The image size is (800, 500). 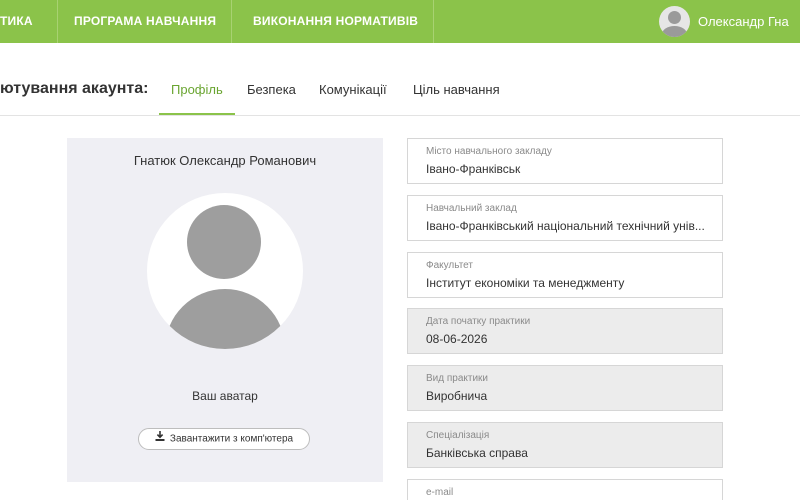 What do you see at coordinates (477, 453) in the screenshot?
I see `field-value: Банківська справа` at bounding box center [477, 453].